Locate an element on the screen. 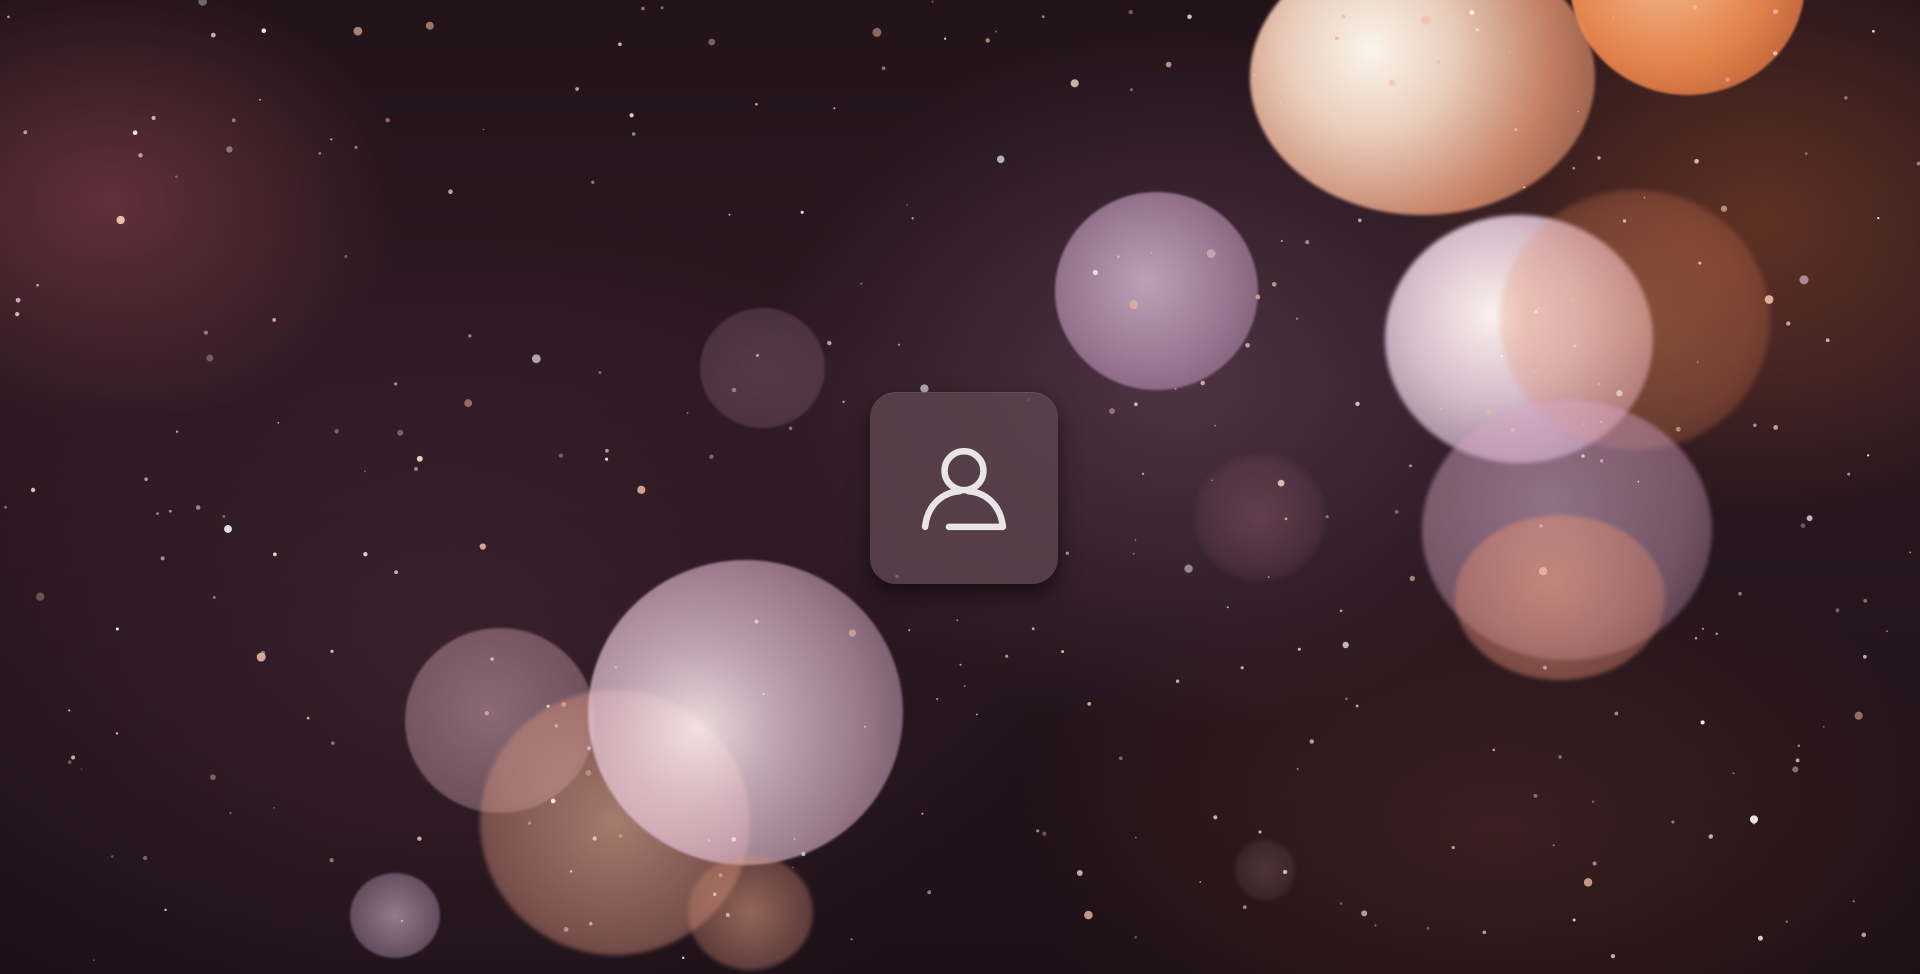 This screenshot has height=974, width=1920. user-icon is located at coordinates (964, 489).